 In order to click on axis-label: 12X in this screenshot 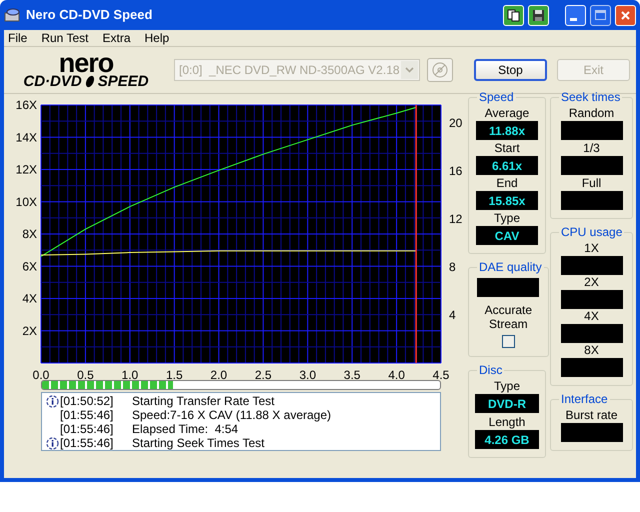, I will do `click(26, 169)`.